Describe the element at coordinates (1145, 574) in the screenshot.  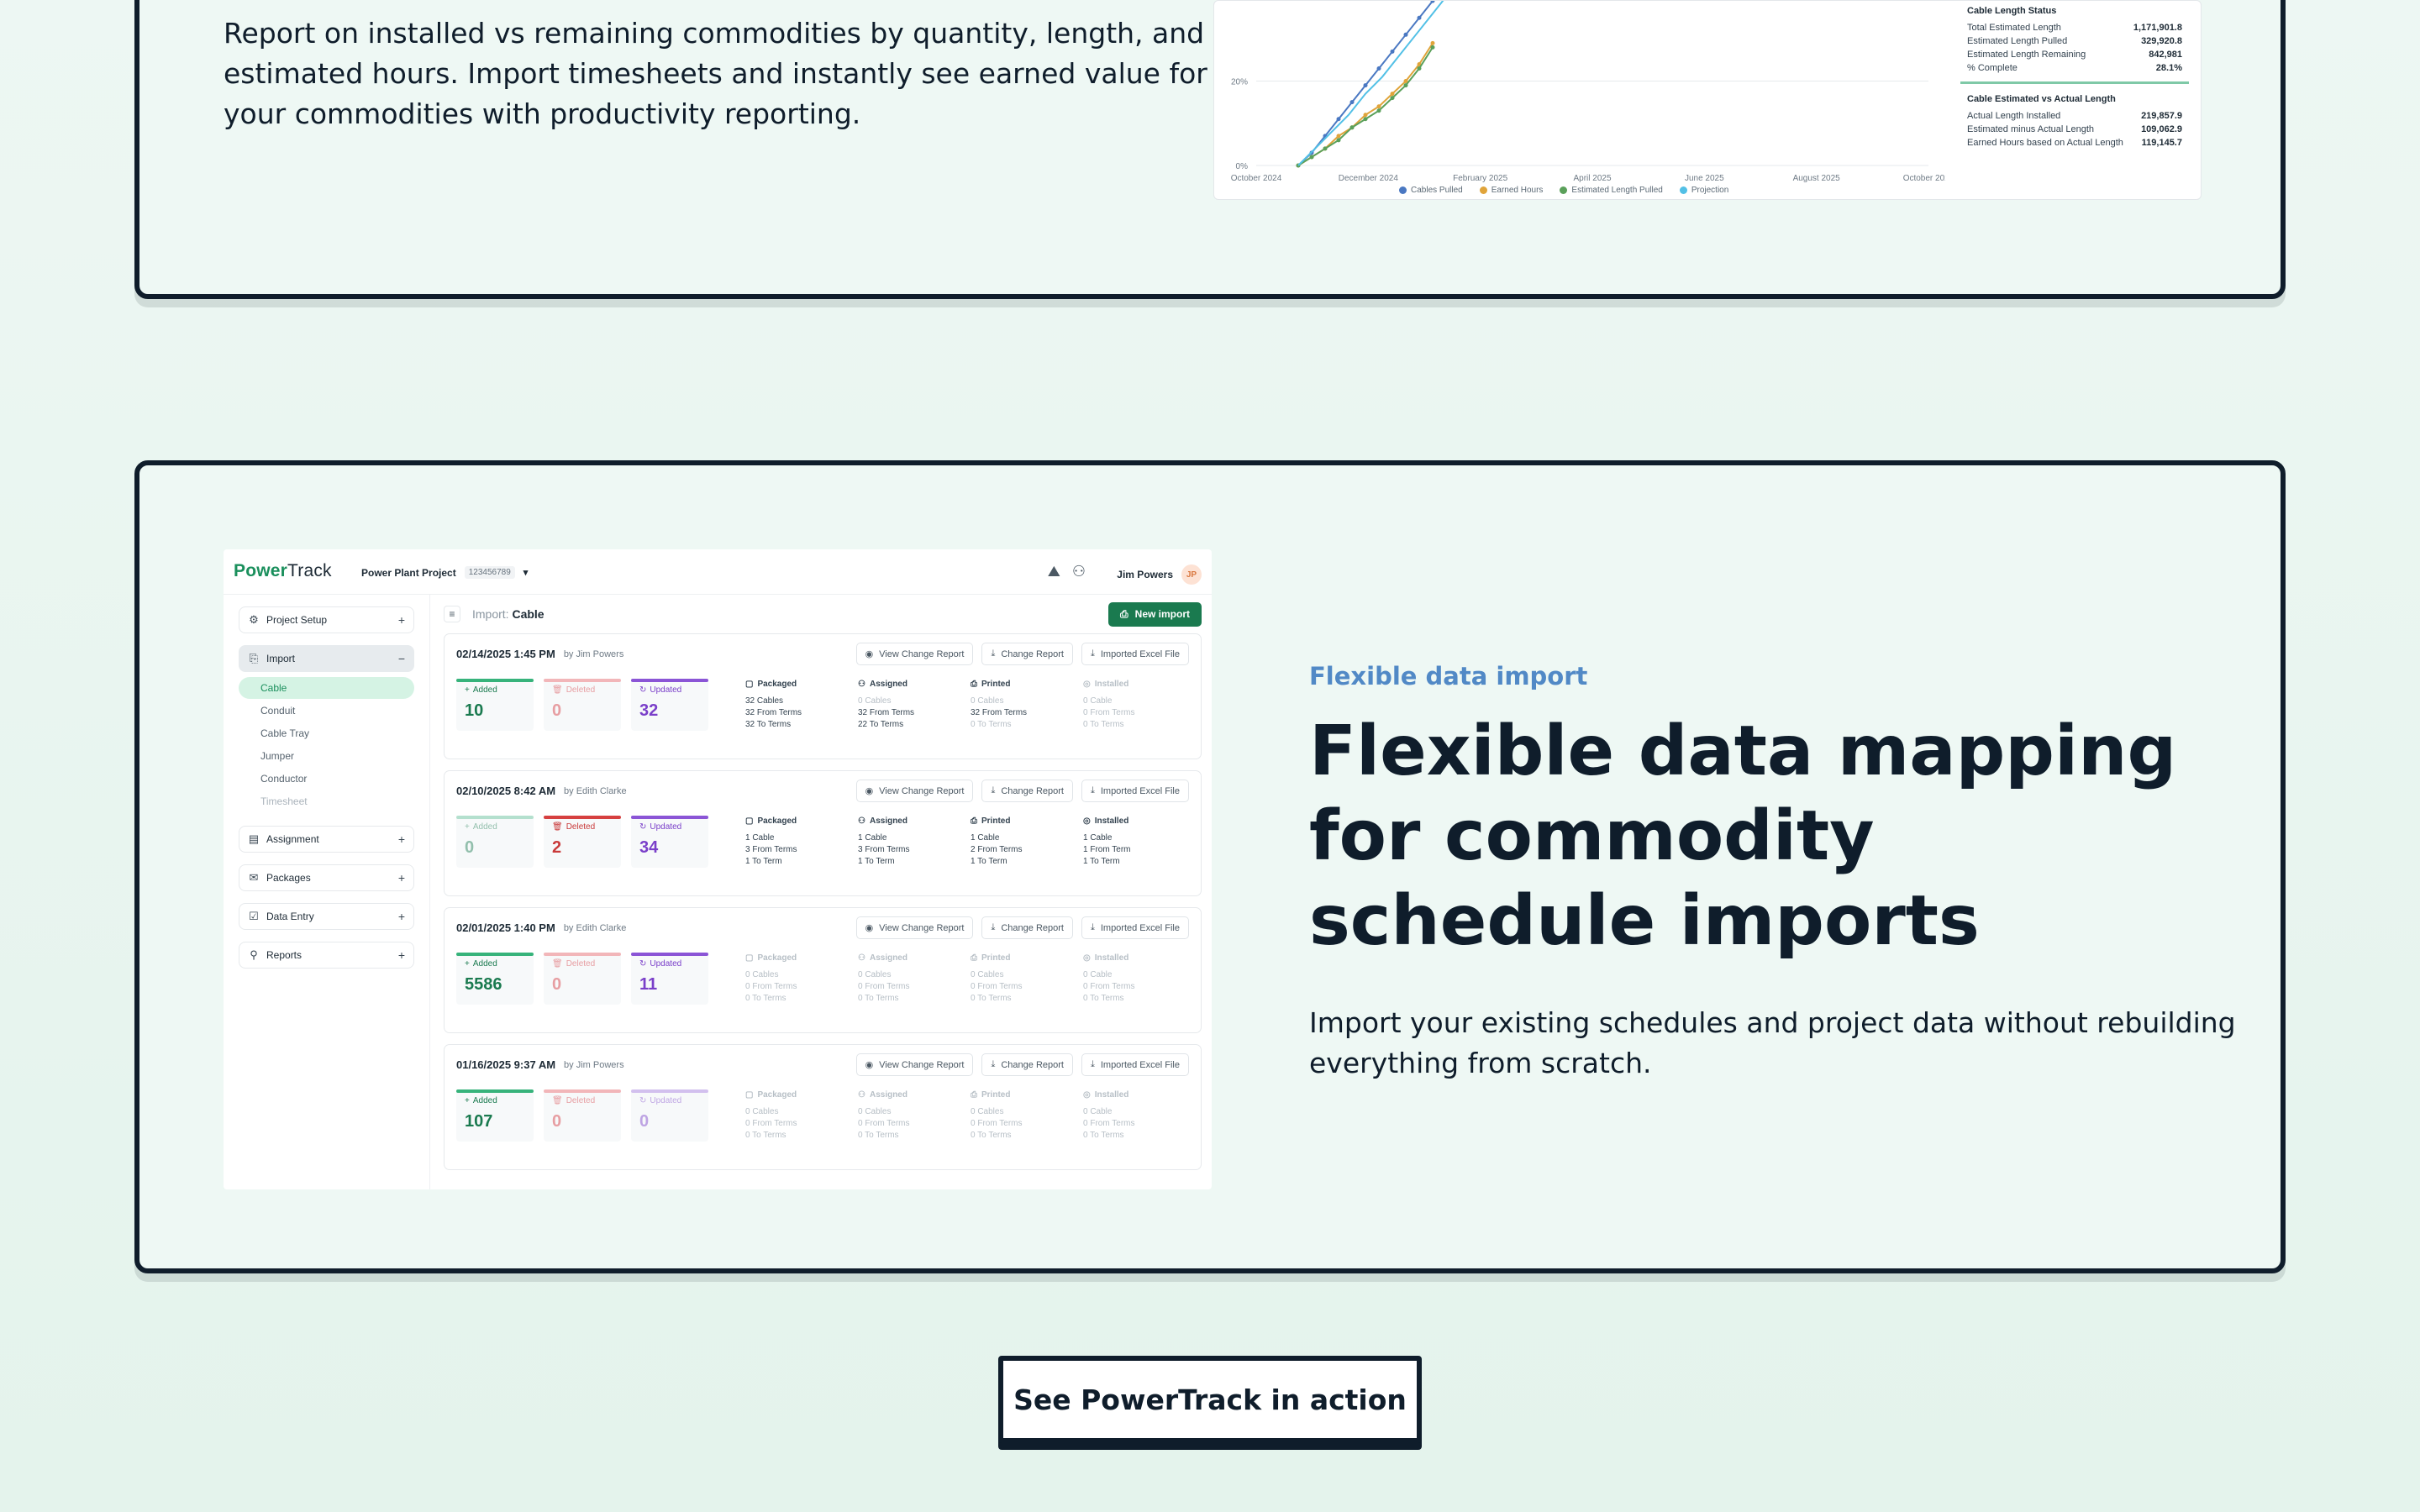
I see `user-name: Jim Powers` at that location.